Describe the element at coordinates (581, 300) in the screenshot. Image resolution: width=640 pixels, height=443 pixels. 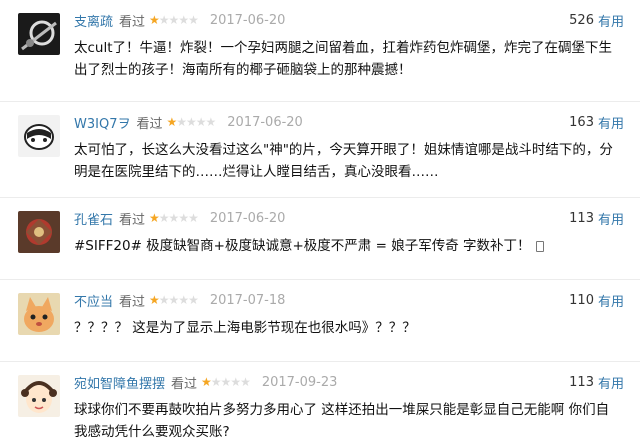
I see `vote-count: 110` at that location.